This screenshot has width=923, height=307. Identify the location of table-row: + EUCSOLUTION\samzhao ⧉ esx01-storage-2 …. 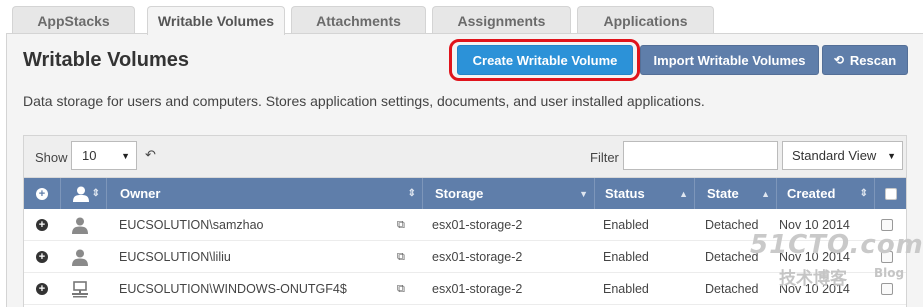
(465, 225).